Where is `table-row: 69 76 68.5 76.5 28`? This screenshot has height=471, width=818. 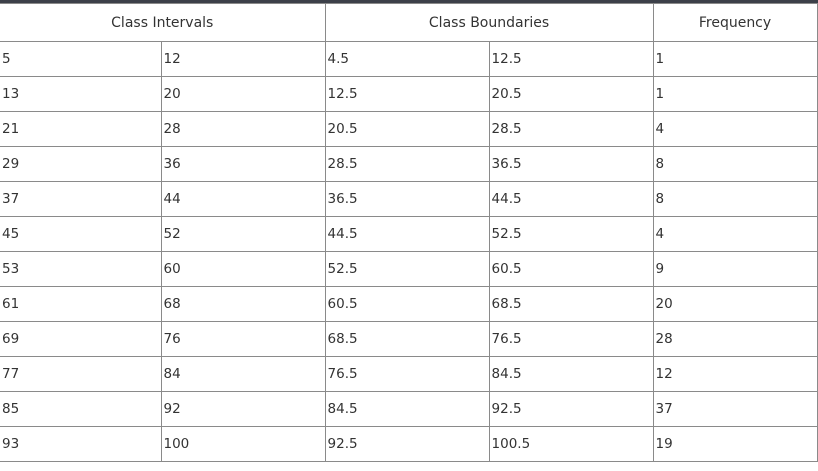
table-row: 69 76 68.5 76.5 28 is located at coordinates (409, 339).